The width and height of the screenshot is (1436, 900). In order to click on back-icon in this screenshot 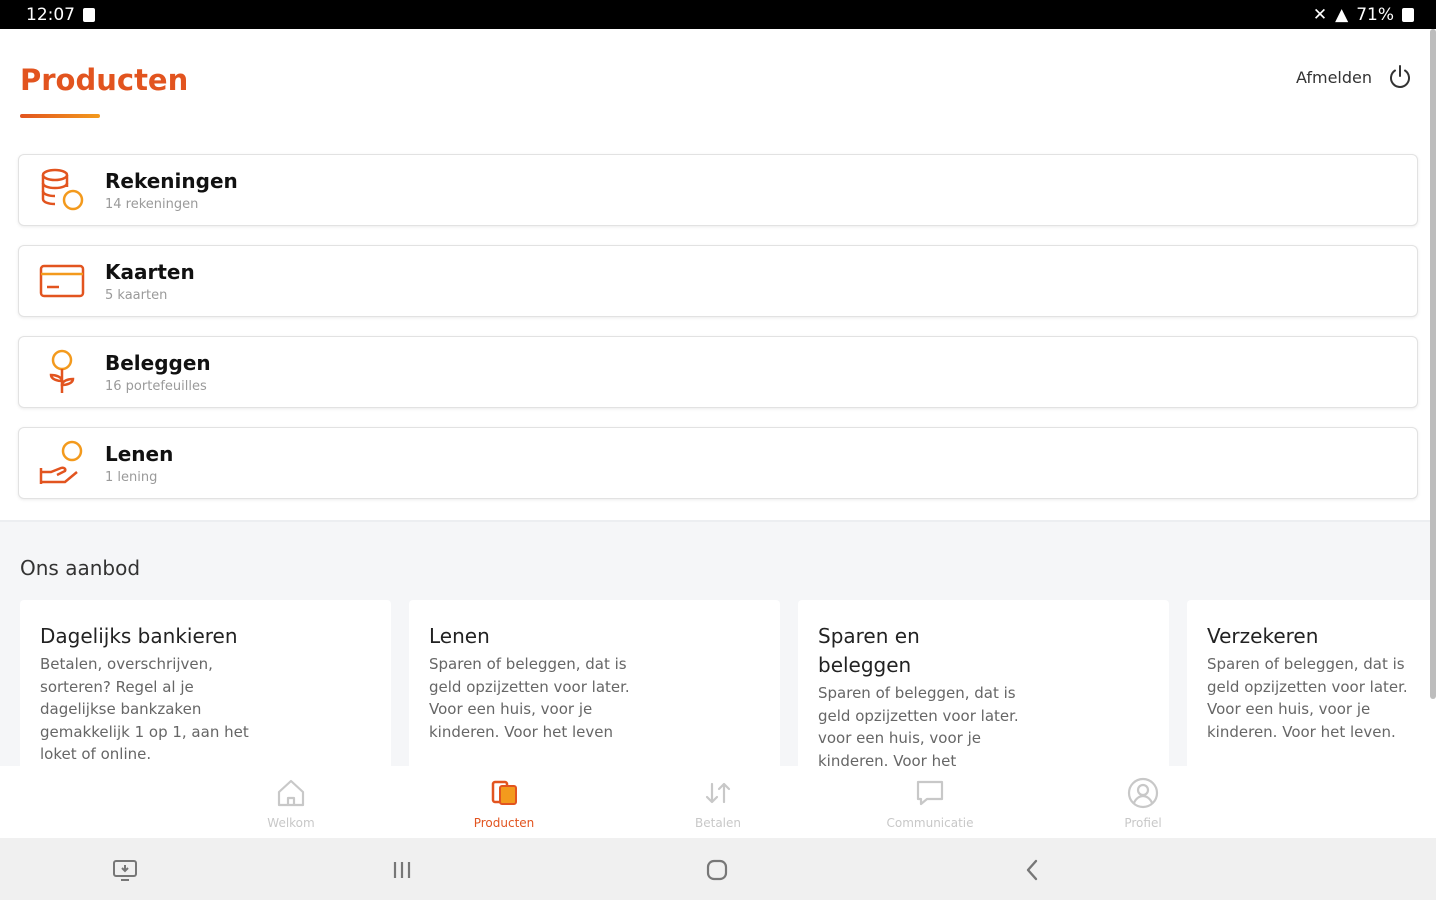, I will do `click(1033, 870)`.